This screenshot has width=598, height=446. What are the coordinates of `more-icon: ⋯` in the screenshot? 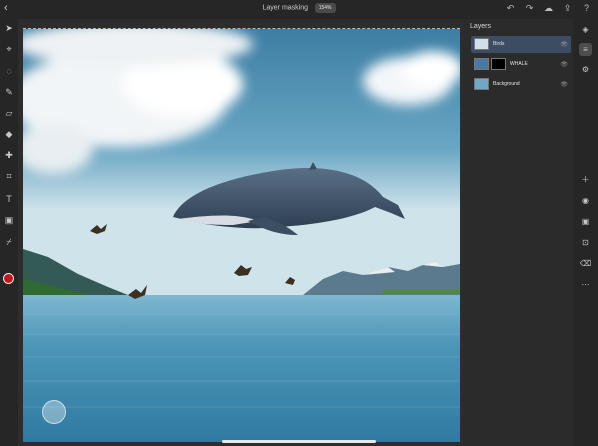 It's located at (585, 284).